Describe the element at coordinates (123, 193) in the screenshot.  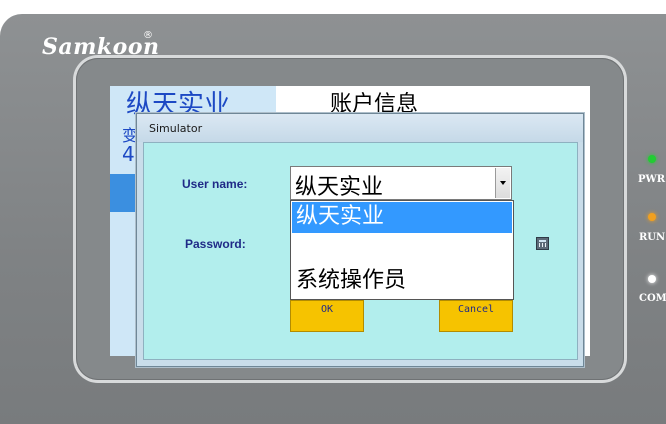
I see `hmi-selected-tab` at that location.